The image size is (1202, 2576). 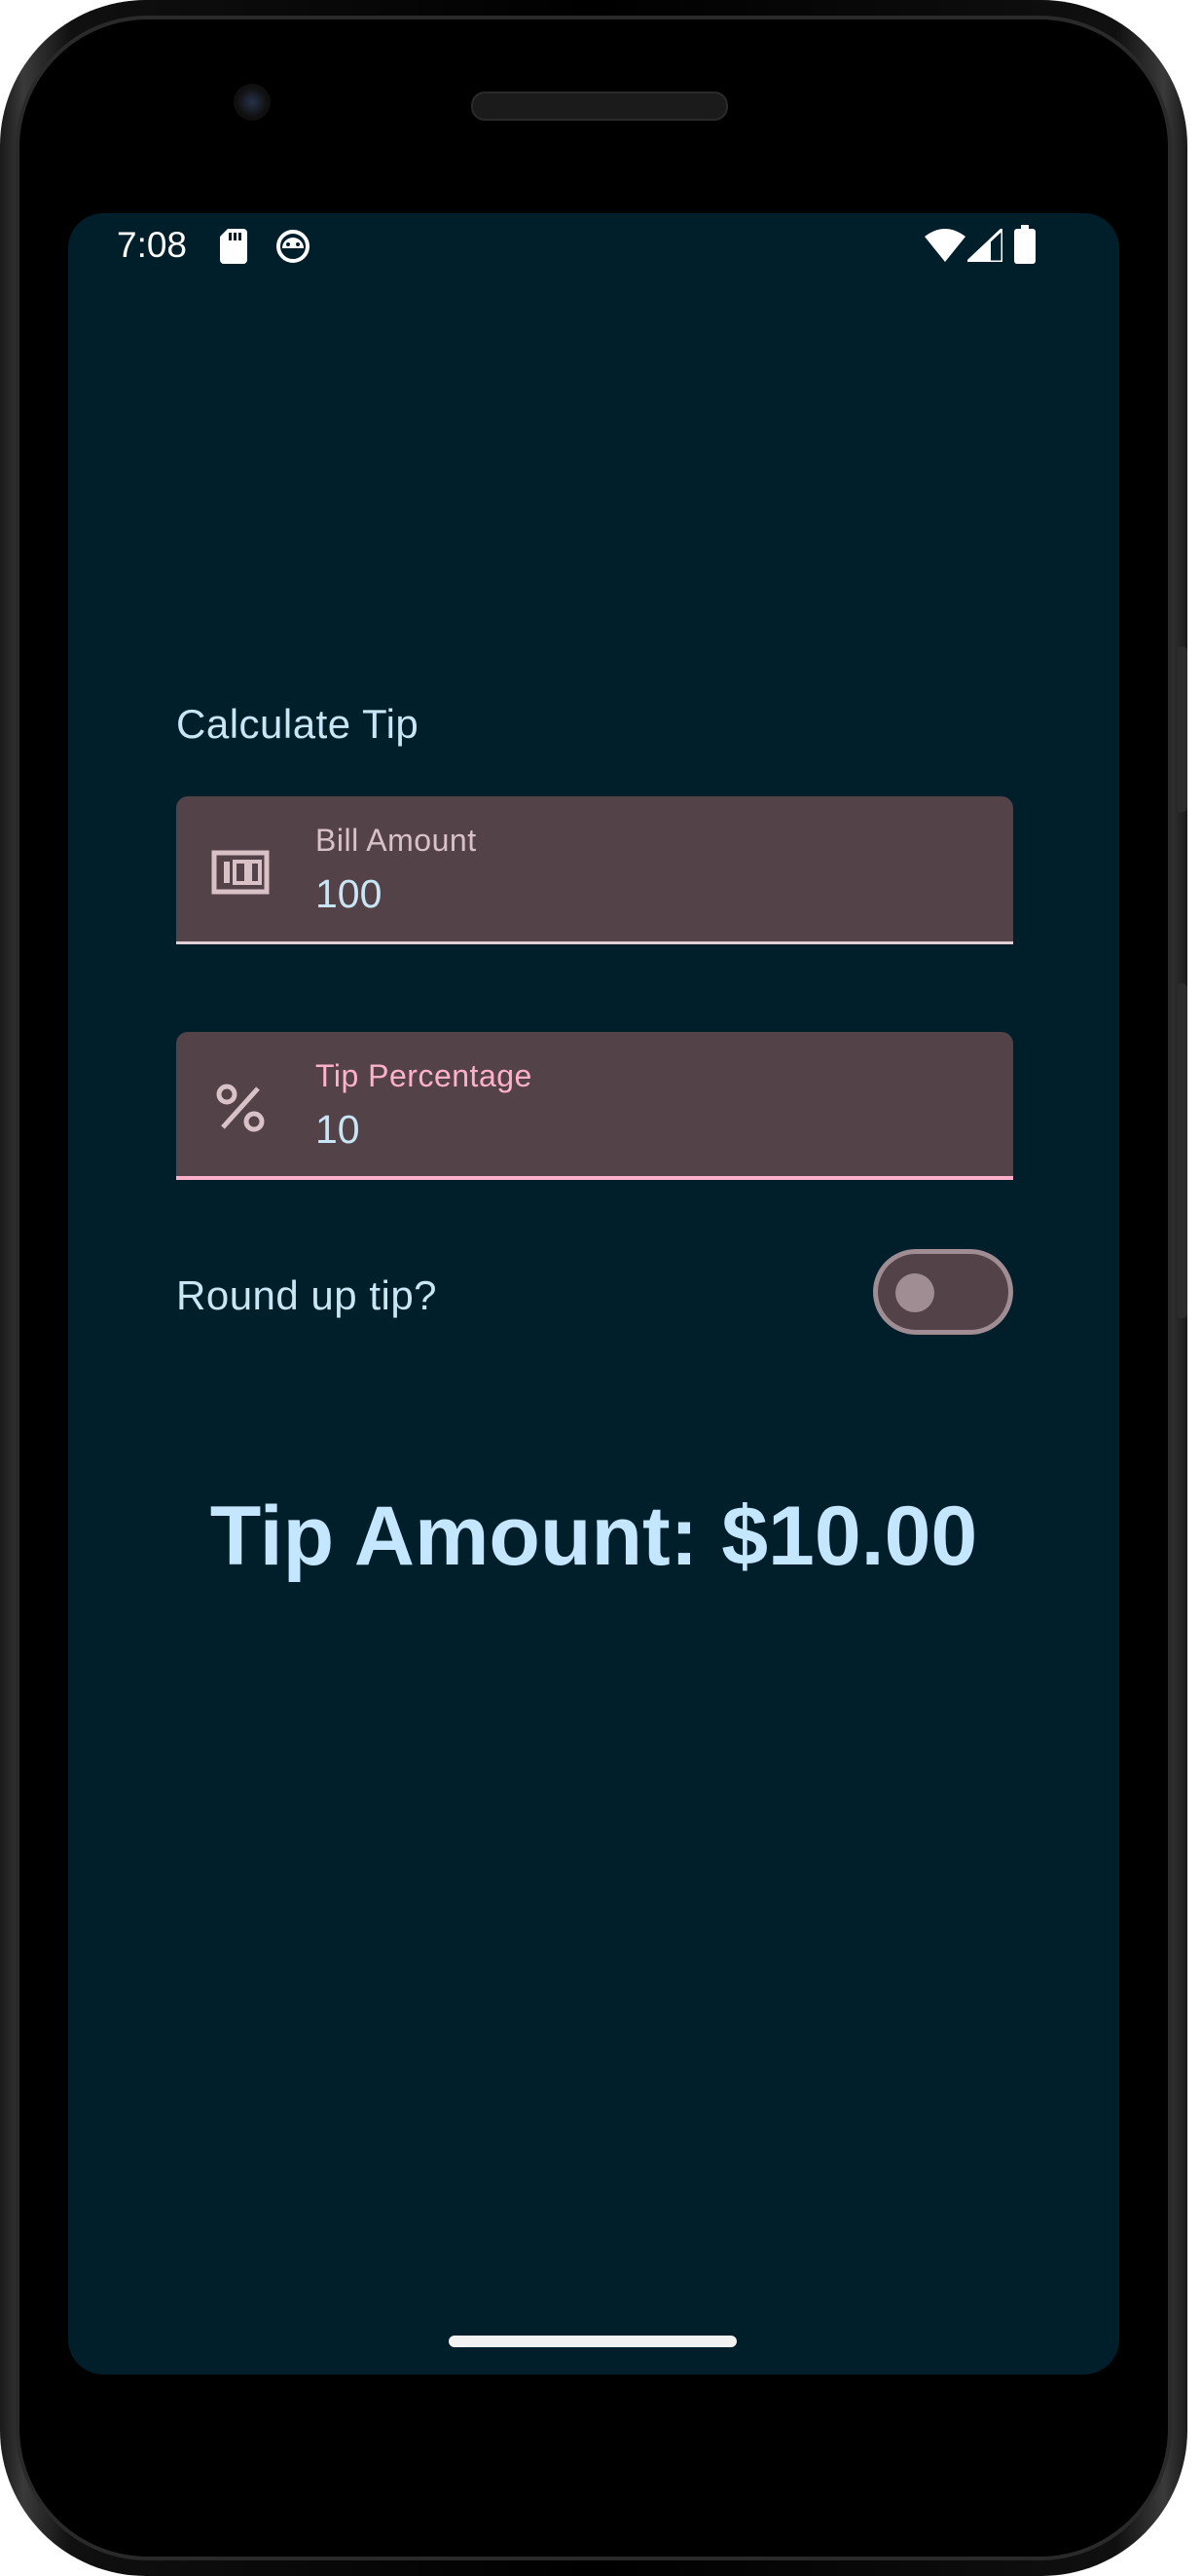 What do you see at coordinates (1182, 729) in the screenshot?
I see `power-button` at bounding box center [1182, 729].